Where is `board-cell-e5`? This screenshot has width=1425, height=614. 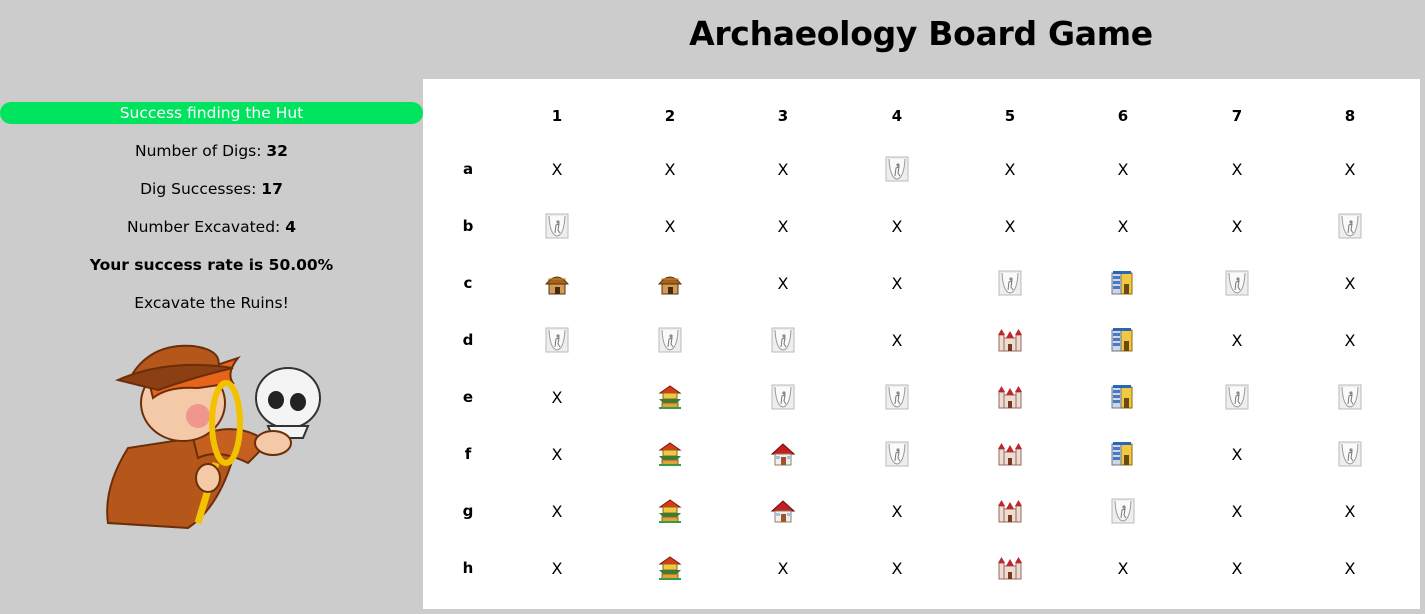 board-cell-e5 is located at coordinates (1010, 397).